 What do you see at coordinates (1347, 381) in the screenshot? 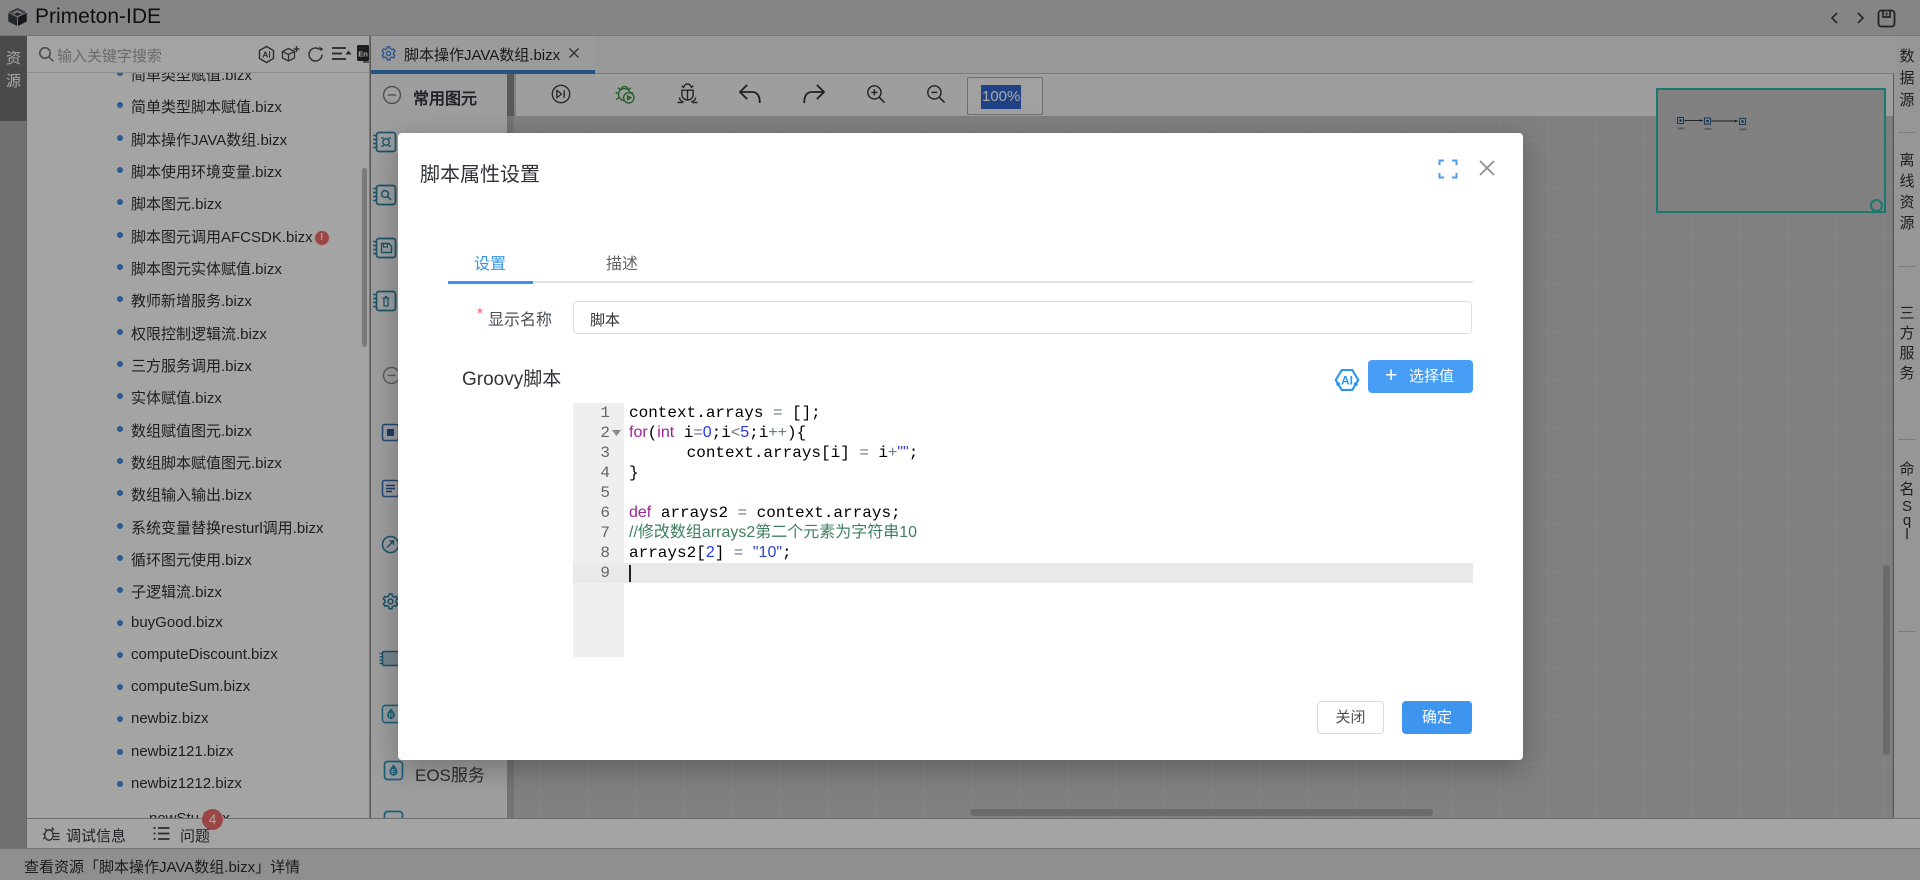
I see `svg-text: AI` at bounding box center [1347, 381].